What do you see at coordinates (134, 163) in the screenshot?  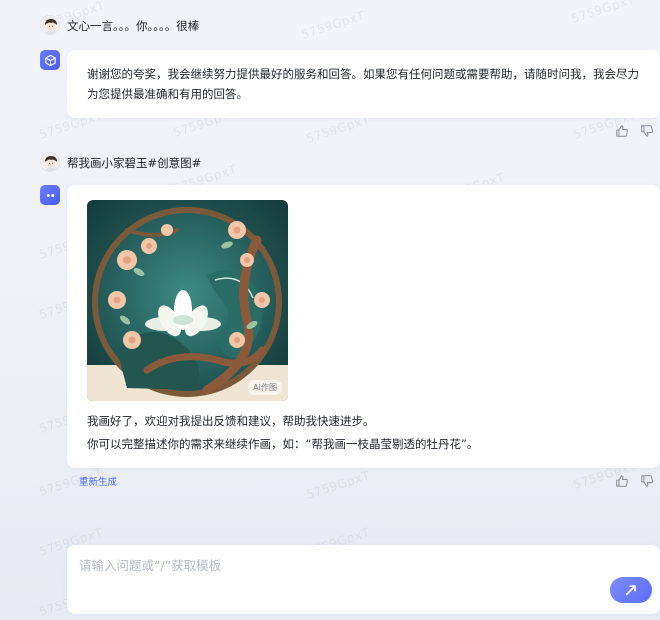 I see `user-message: 帮我画小家碧玉#创意图#` at bounding box center [134, 163].